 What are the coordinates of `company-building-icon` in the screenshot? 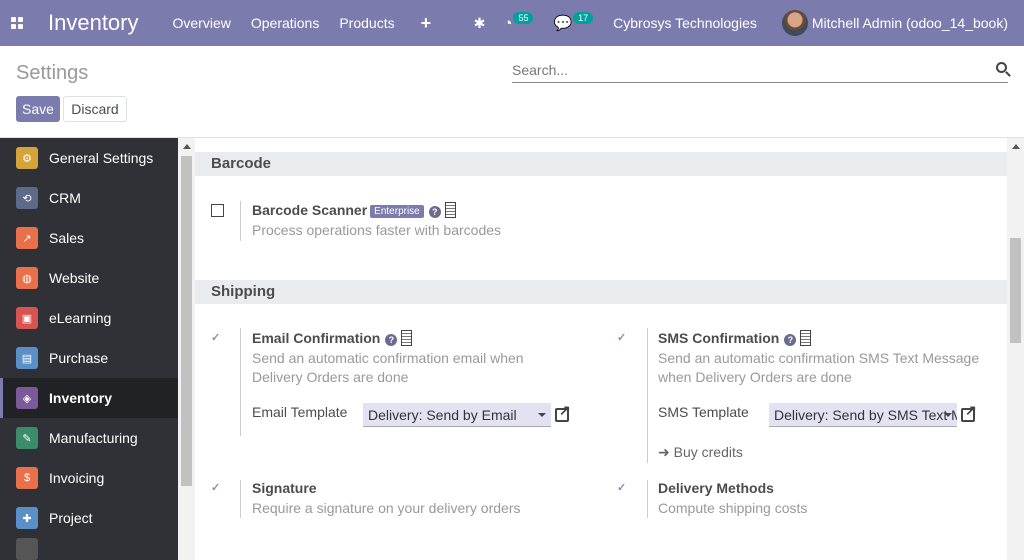 It's located at (407, 338).